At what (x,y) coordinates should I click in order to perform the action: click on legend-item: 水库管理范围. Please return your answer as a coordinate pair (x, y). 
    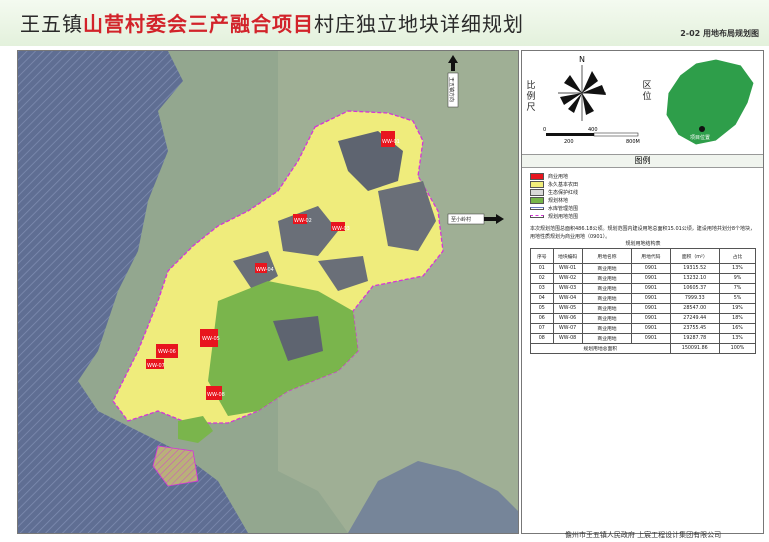
    Looking at the image, I should click on (554, 208).